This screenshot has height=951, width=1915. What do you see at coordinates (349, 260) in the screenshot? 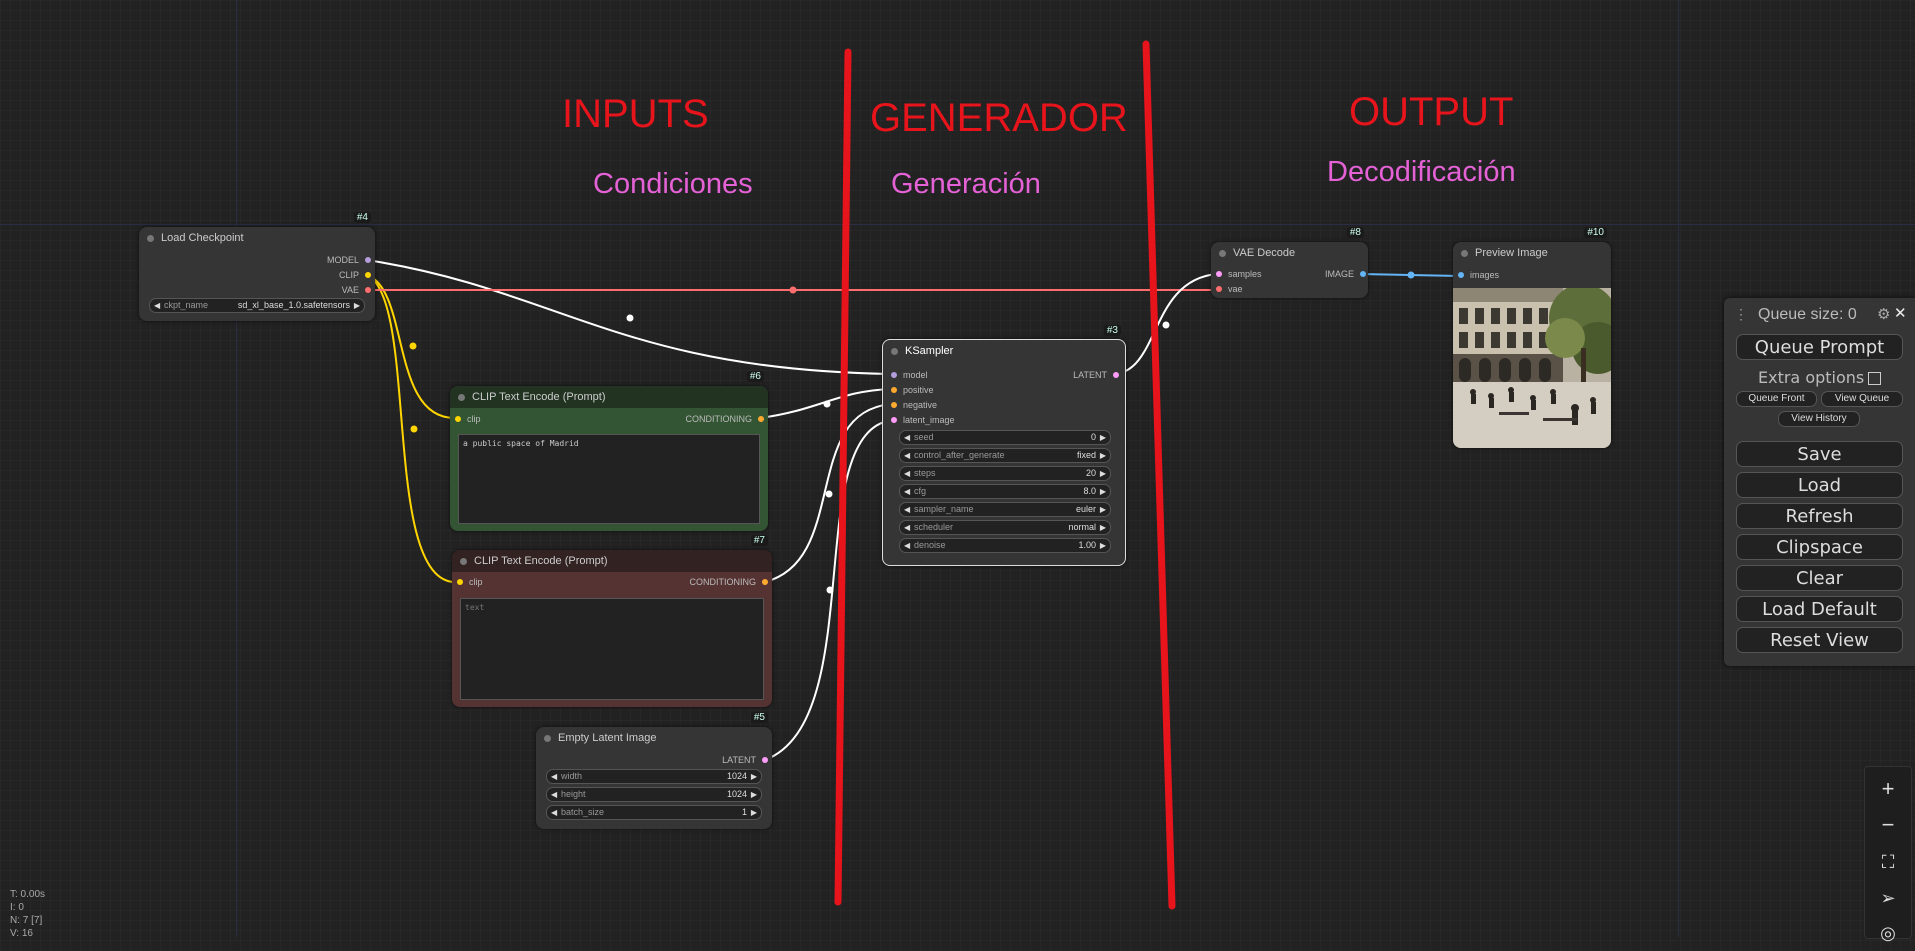
I see `output-slot-model: MODEL` at bounding box center [349, 260].